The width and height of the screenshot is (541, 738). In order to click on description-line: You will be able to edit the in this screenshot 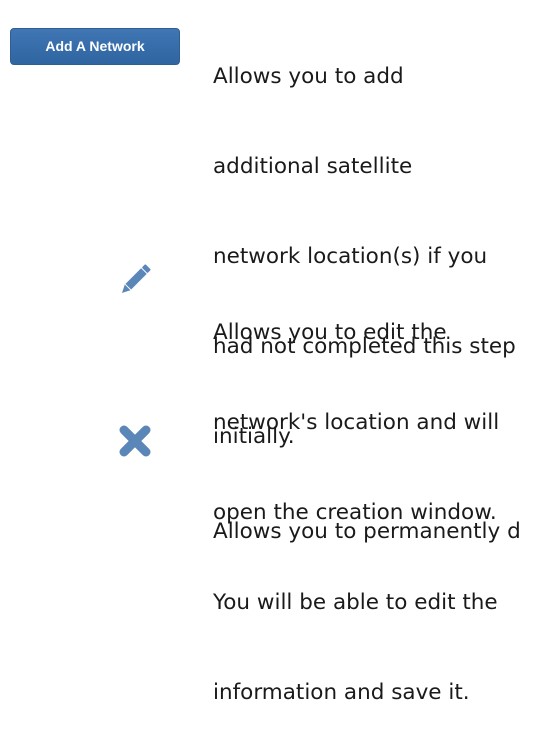, I will do `click(355, 602)`.